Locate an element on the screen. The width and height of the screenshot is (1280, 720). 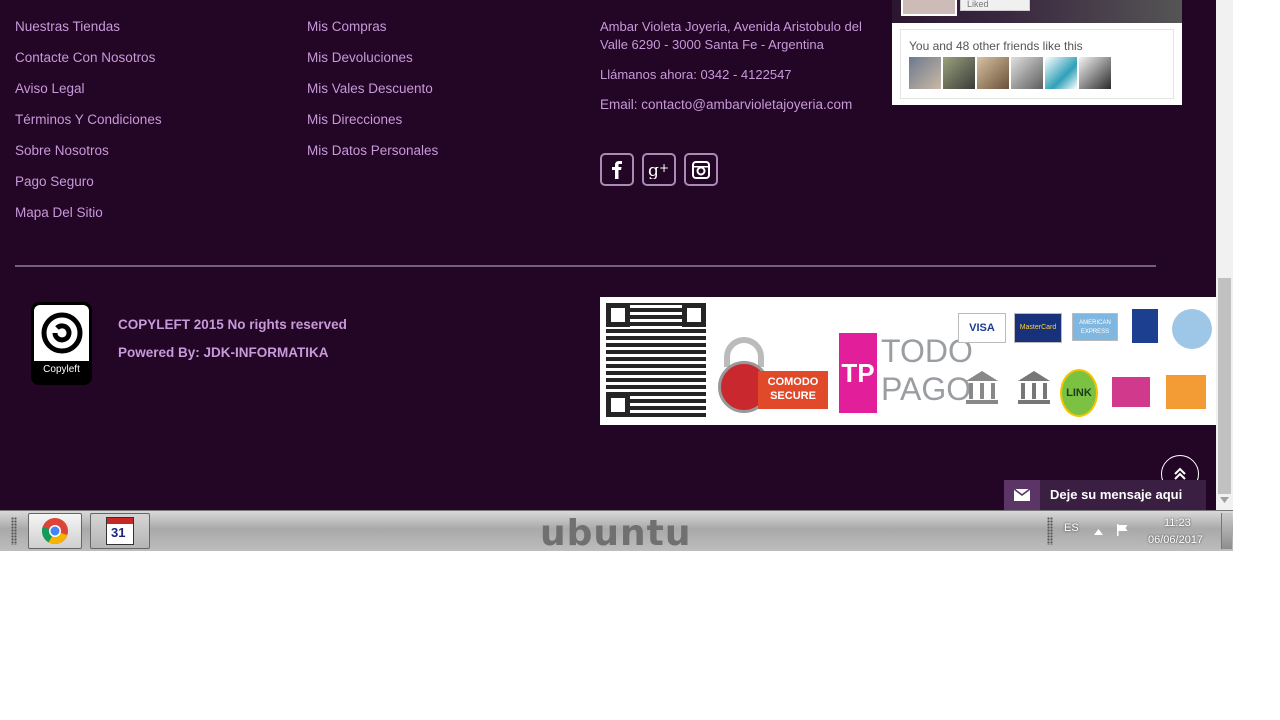
tray-expand-icon is located at coordinates (1098, 532).